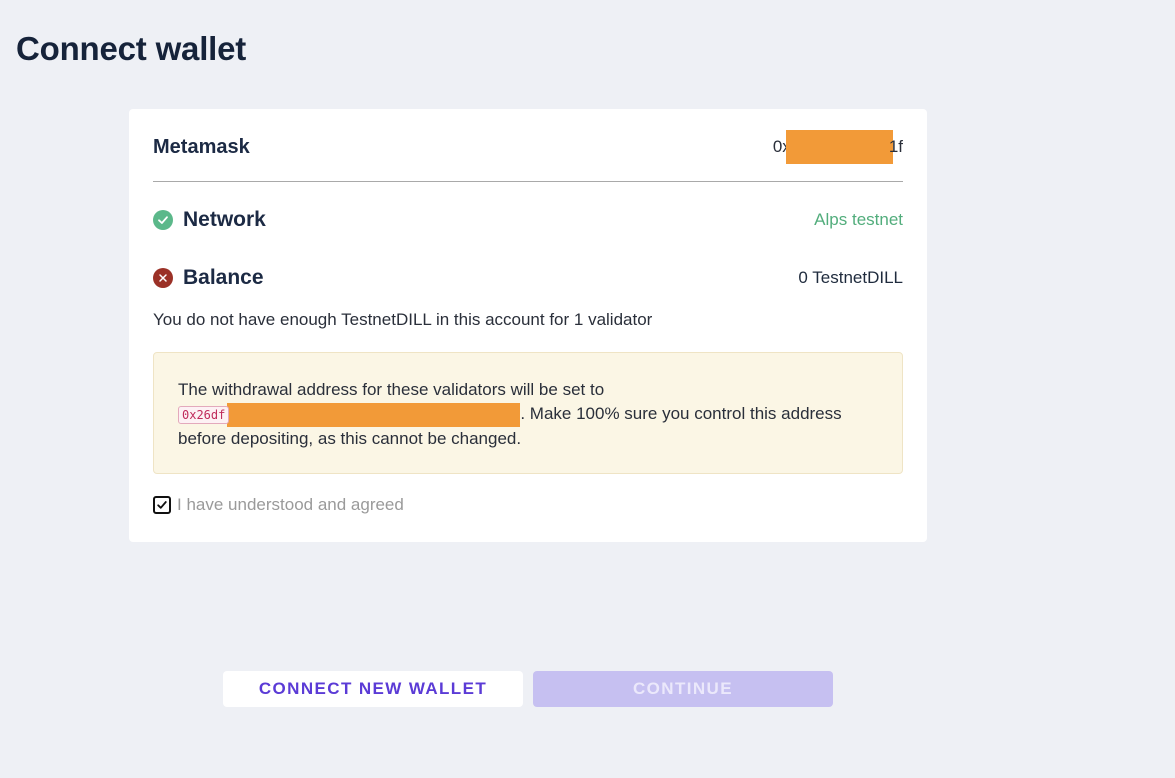 This screenshot has height=778, width=1175. Describe the element at coordinates (163, 220) in the screenshot. I see `check-circle-icon` at that location.